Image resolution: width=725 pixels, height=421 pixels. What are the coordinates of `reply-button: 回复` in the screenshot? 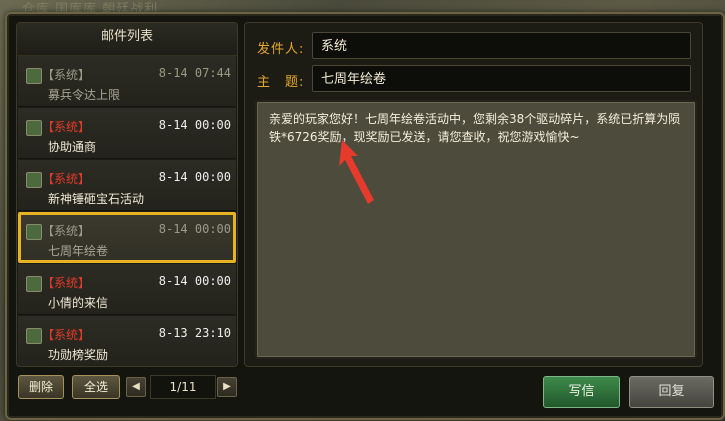 It's located at (671, 392).